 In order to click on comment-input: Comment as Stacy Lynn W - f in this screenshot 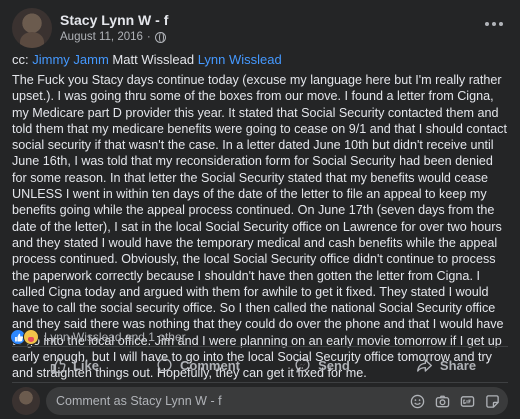, I will do `click(277, 401)`.